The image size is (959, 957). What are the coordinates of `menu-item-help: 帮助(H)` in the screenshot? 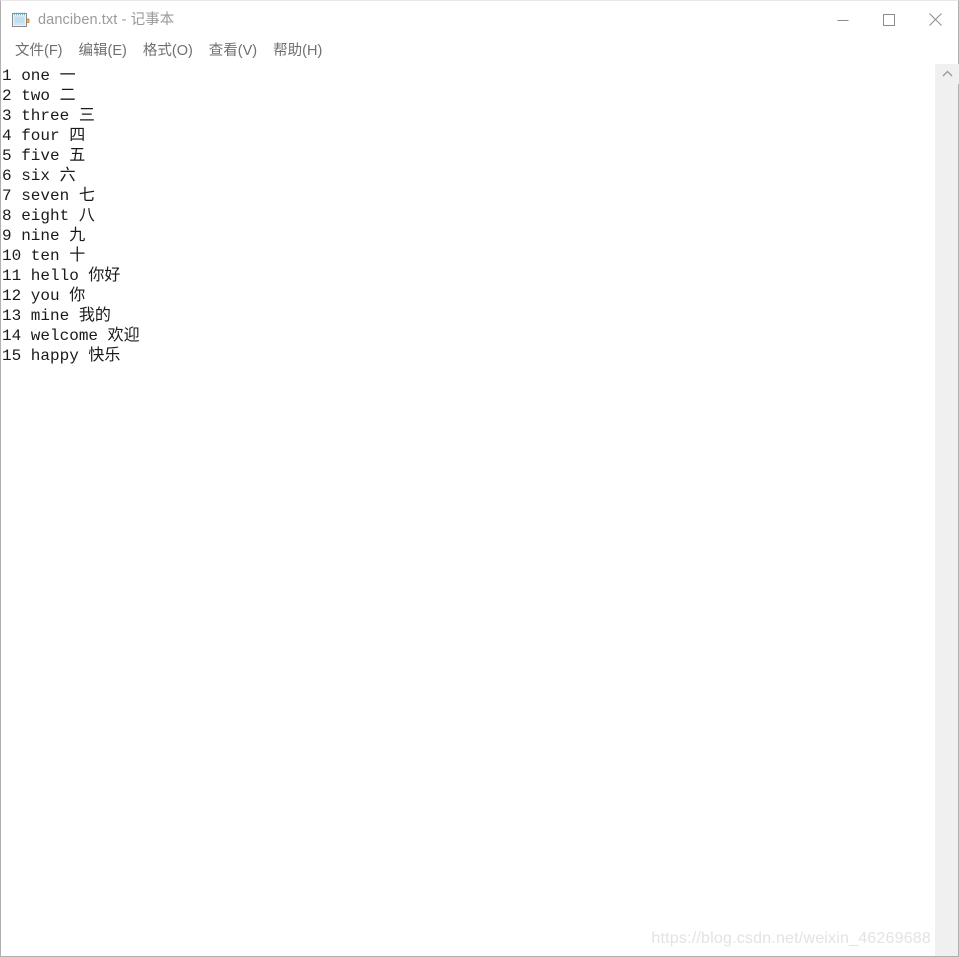 It's located at (297, 51).